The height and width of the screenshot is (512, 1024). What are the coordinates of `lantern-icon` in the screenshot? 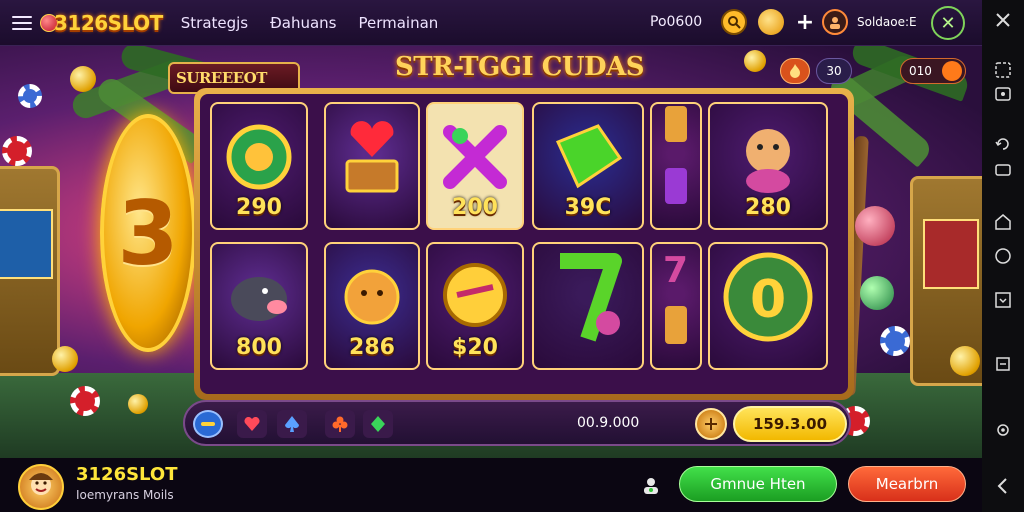 It's located at (676, 160).